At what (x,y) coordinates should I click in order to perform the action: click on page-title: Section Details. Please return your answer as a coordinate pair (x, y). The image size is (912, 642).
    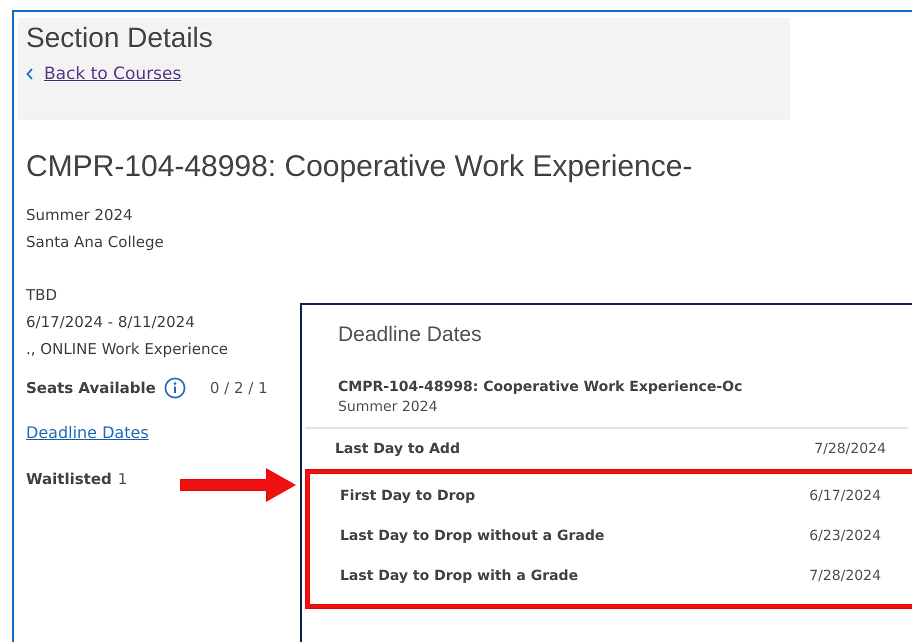
    Looking at the image, I should click on (120, 38).